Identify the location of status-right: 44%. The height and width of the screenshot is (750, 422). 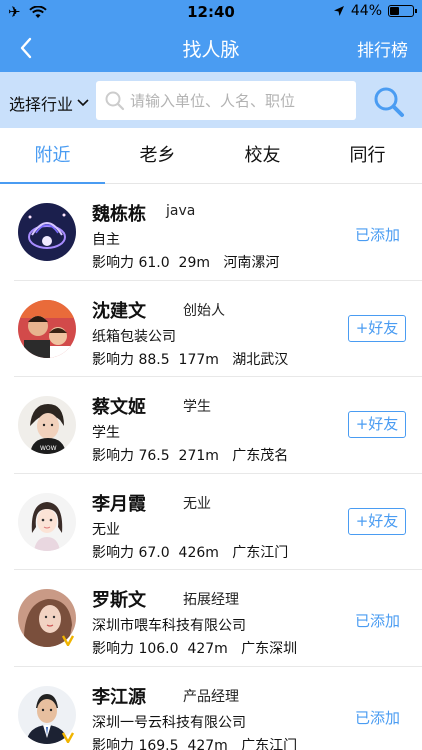
(375, 11).